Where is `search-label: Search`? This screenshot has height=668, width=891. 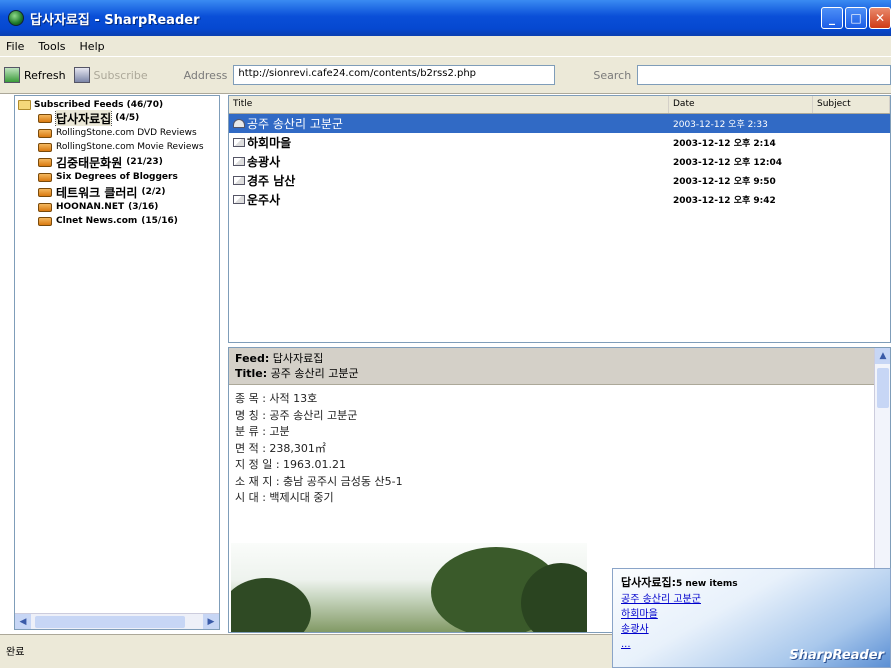
search-label: Search is located at coordinates (612, 75).